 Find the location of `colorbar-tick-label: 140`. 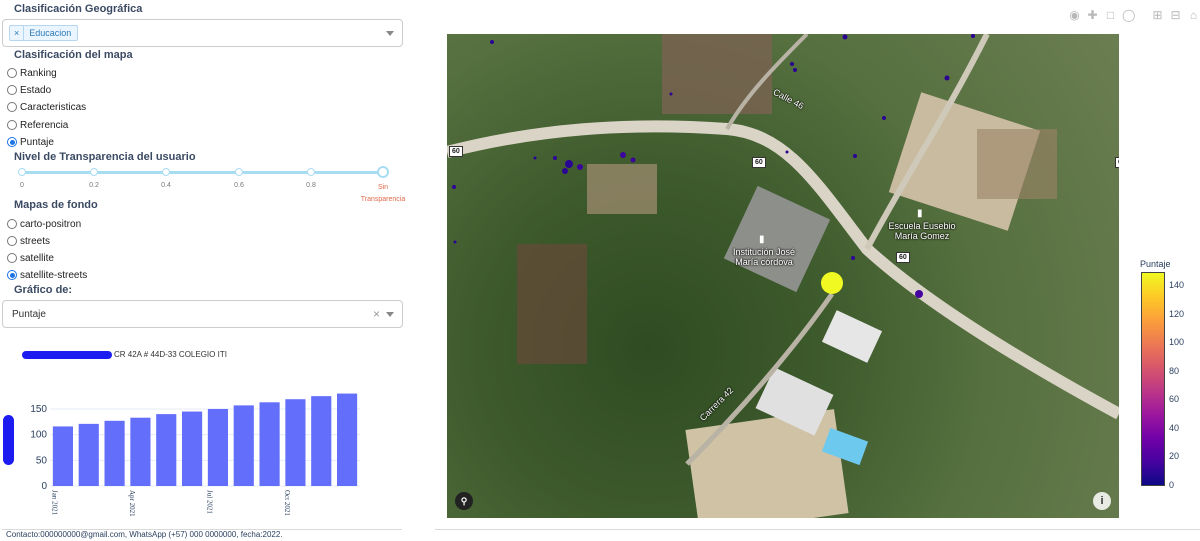

colorbar-tick-label: 140 is located at coordinates (1177, 285).